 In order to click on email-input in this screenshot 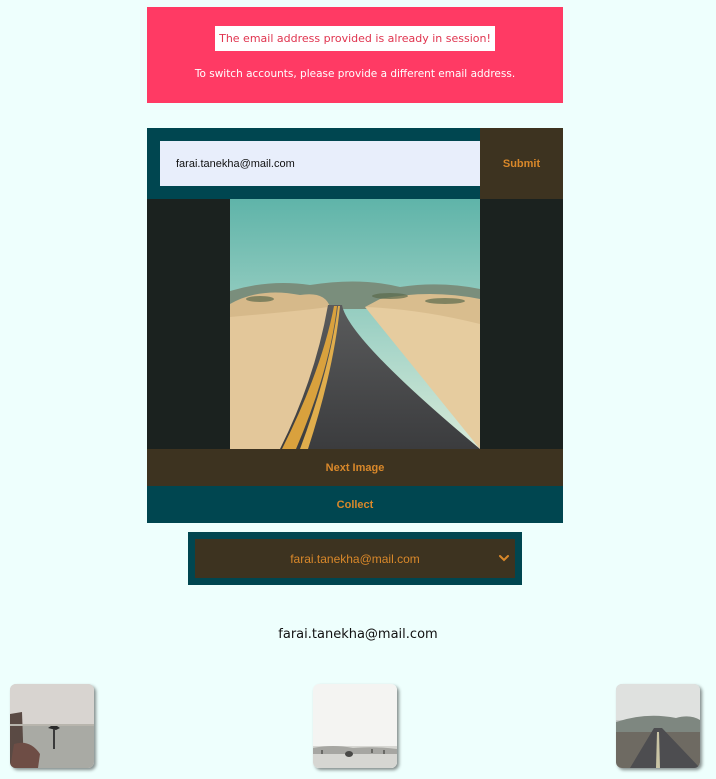, I will do `click(320, 163)`.